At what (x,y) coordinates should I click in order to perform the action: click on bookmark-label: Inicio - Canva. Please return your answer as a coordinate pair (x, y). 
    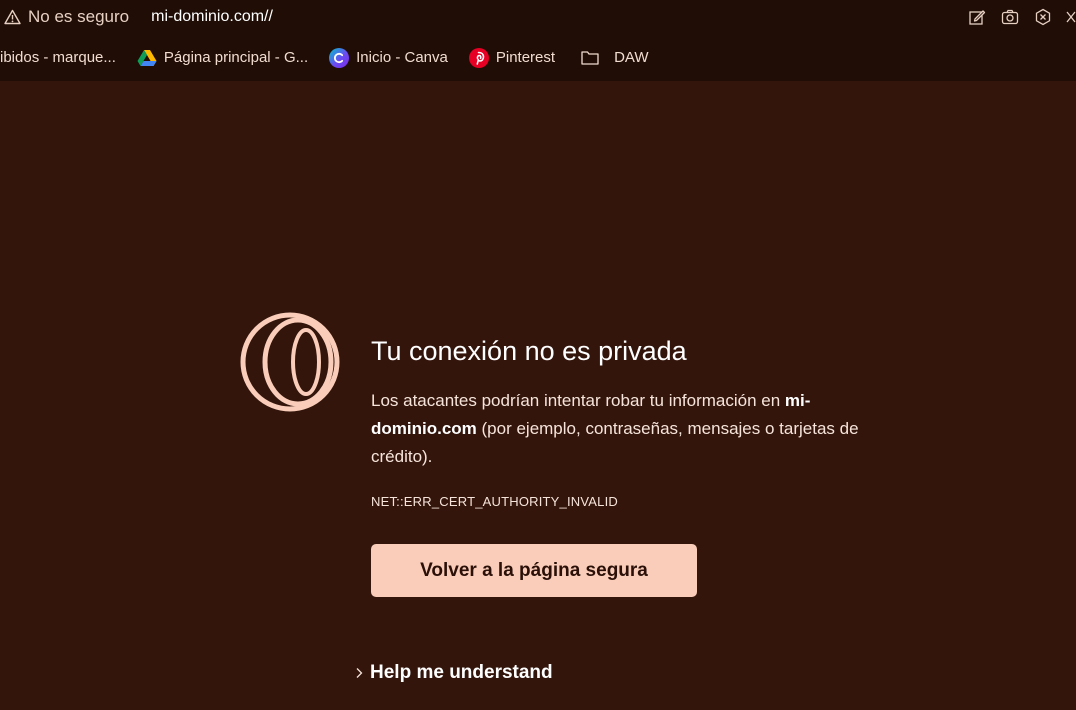
    Looking at the image, I should click on (402, 57).